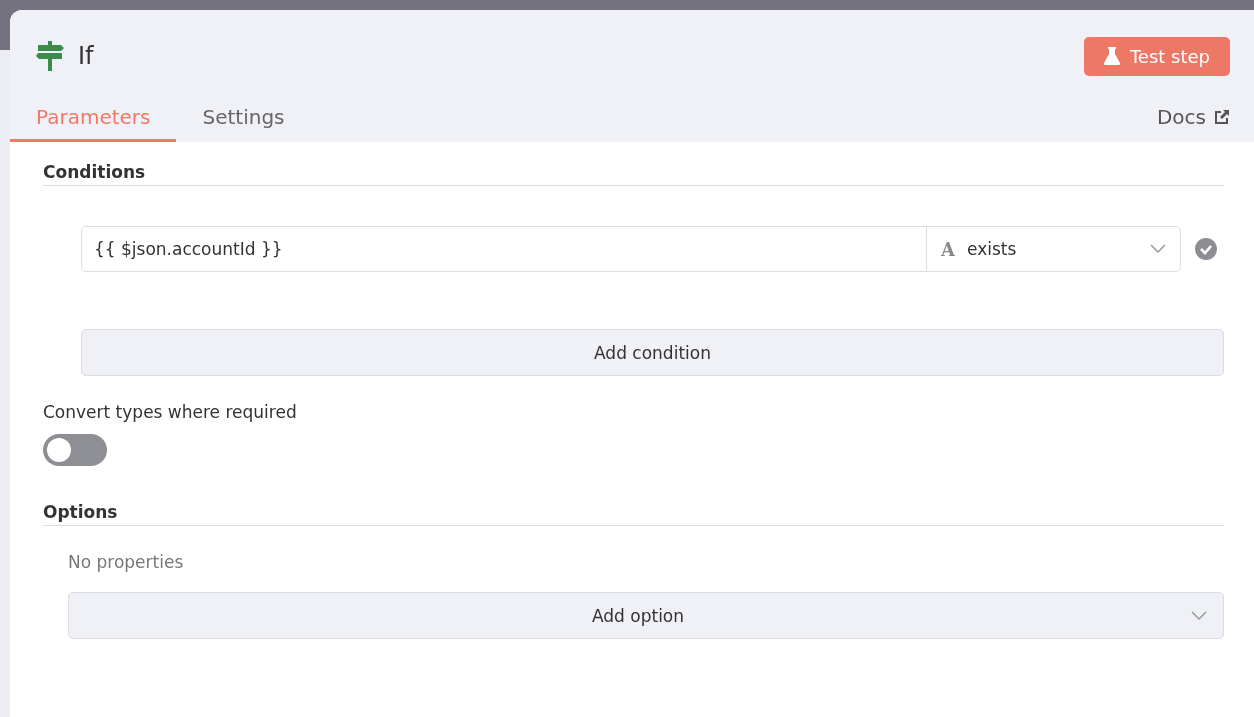 This screenshot has width=1254, height=717. What do you see at coordinates (652, 352) in the screenshot?
I see `add-condition-button: Add condition` at bounding box center [652, 352].